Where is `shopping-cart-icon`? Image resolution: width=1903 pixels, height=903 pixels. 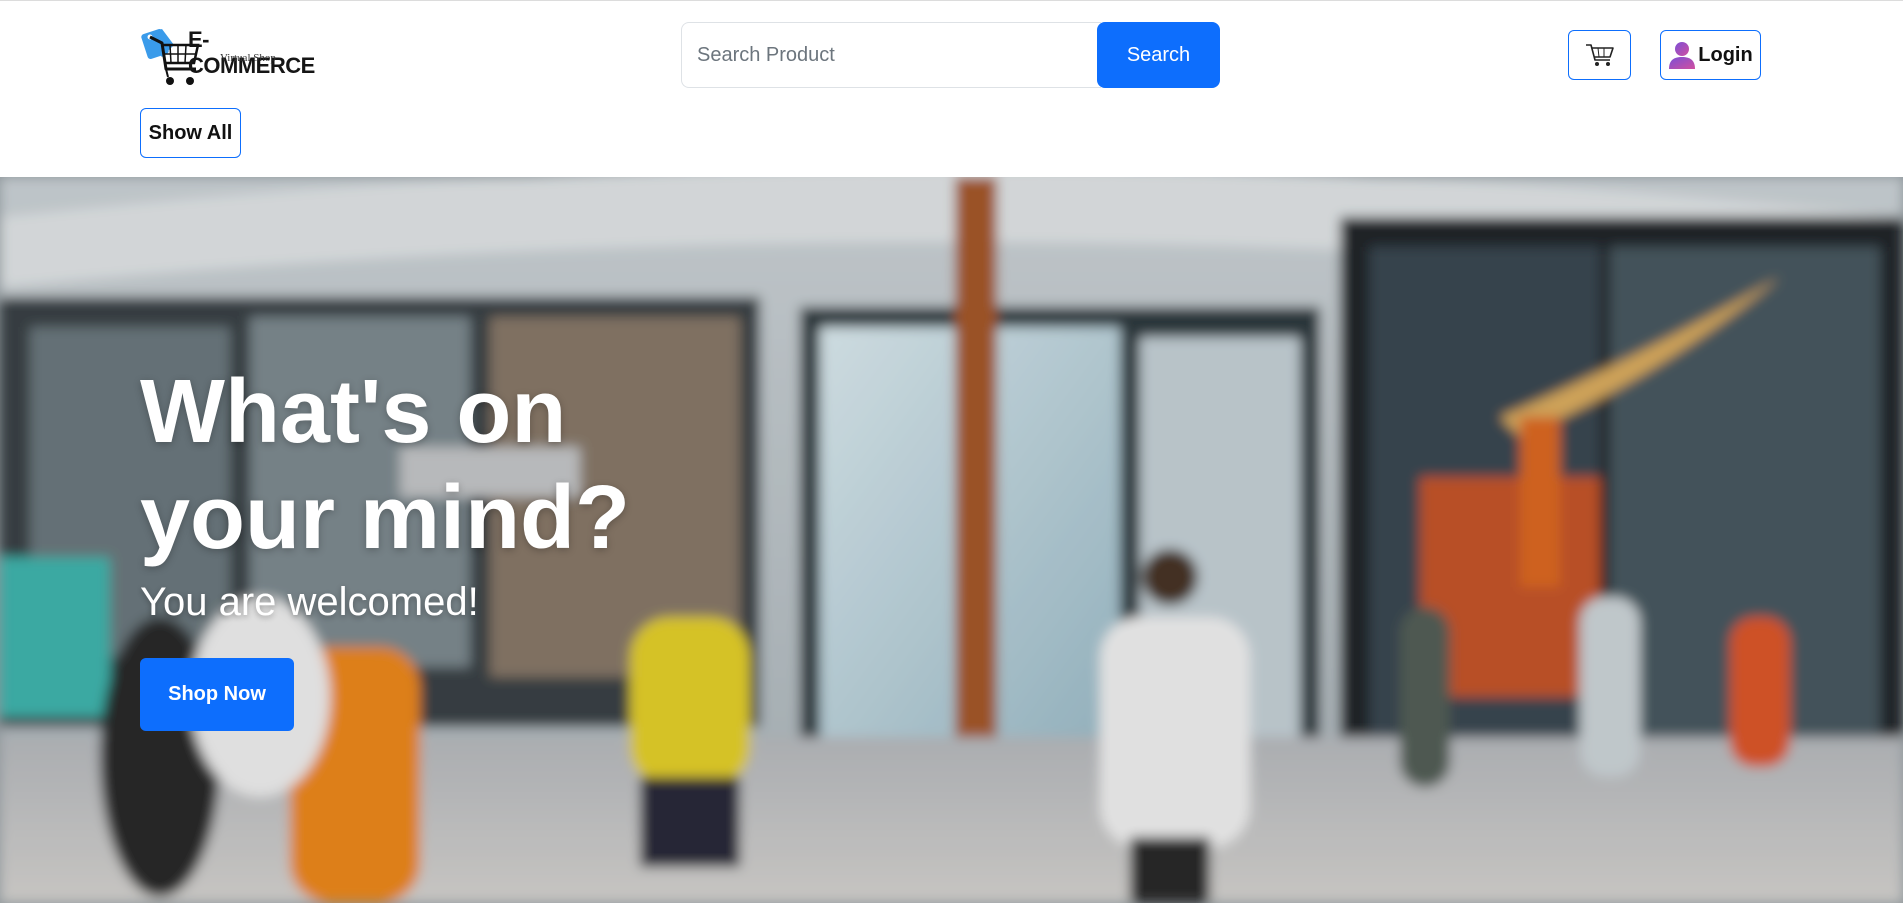
shopping-cart-icon is located at coordinates (1599, 55).